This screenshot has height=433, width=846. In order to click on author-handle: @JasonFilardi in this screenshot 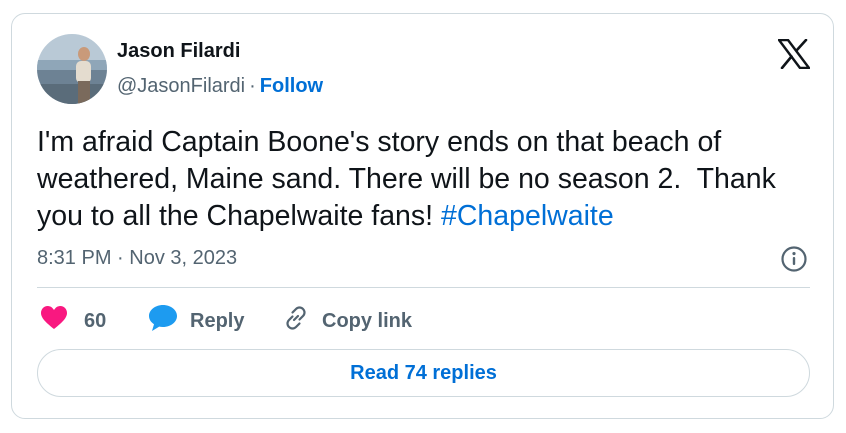, I will do `click(181, 86)`.